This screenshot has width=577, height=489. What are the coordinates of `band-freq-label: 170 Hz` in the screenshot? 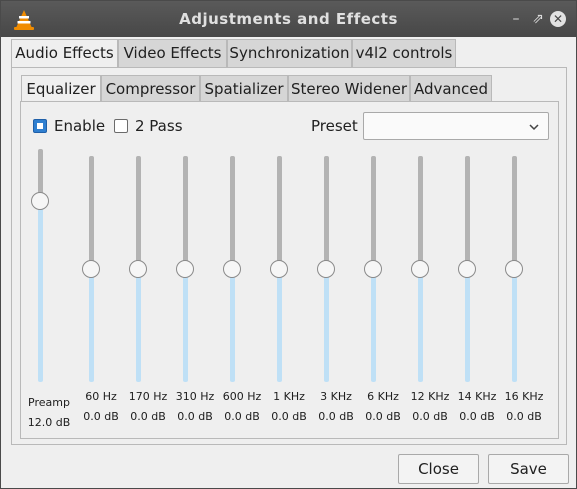 It's located at (148, 396).